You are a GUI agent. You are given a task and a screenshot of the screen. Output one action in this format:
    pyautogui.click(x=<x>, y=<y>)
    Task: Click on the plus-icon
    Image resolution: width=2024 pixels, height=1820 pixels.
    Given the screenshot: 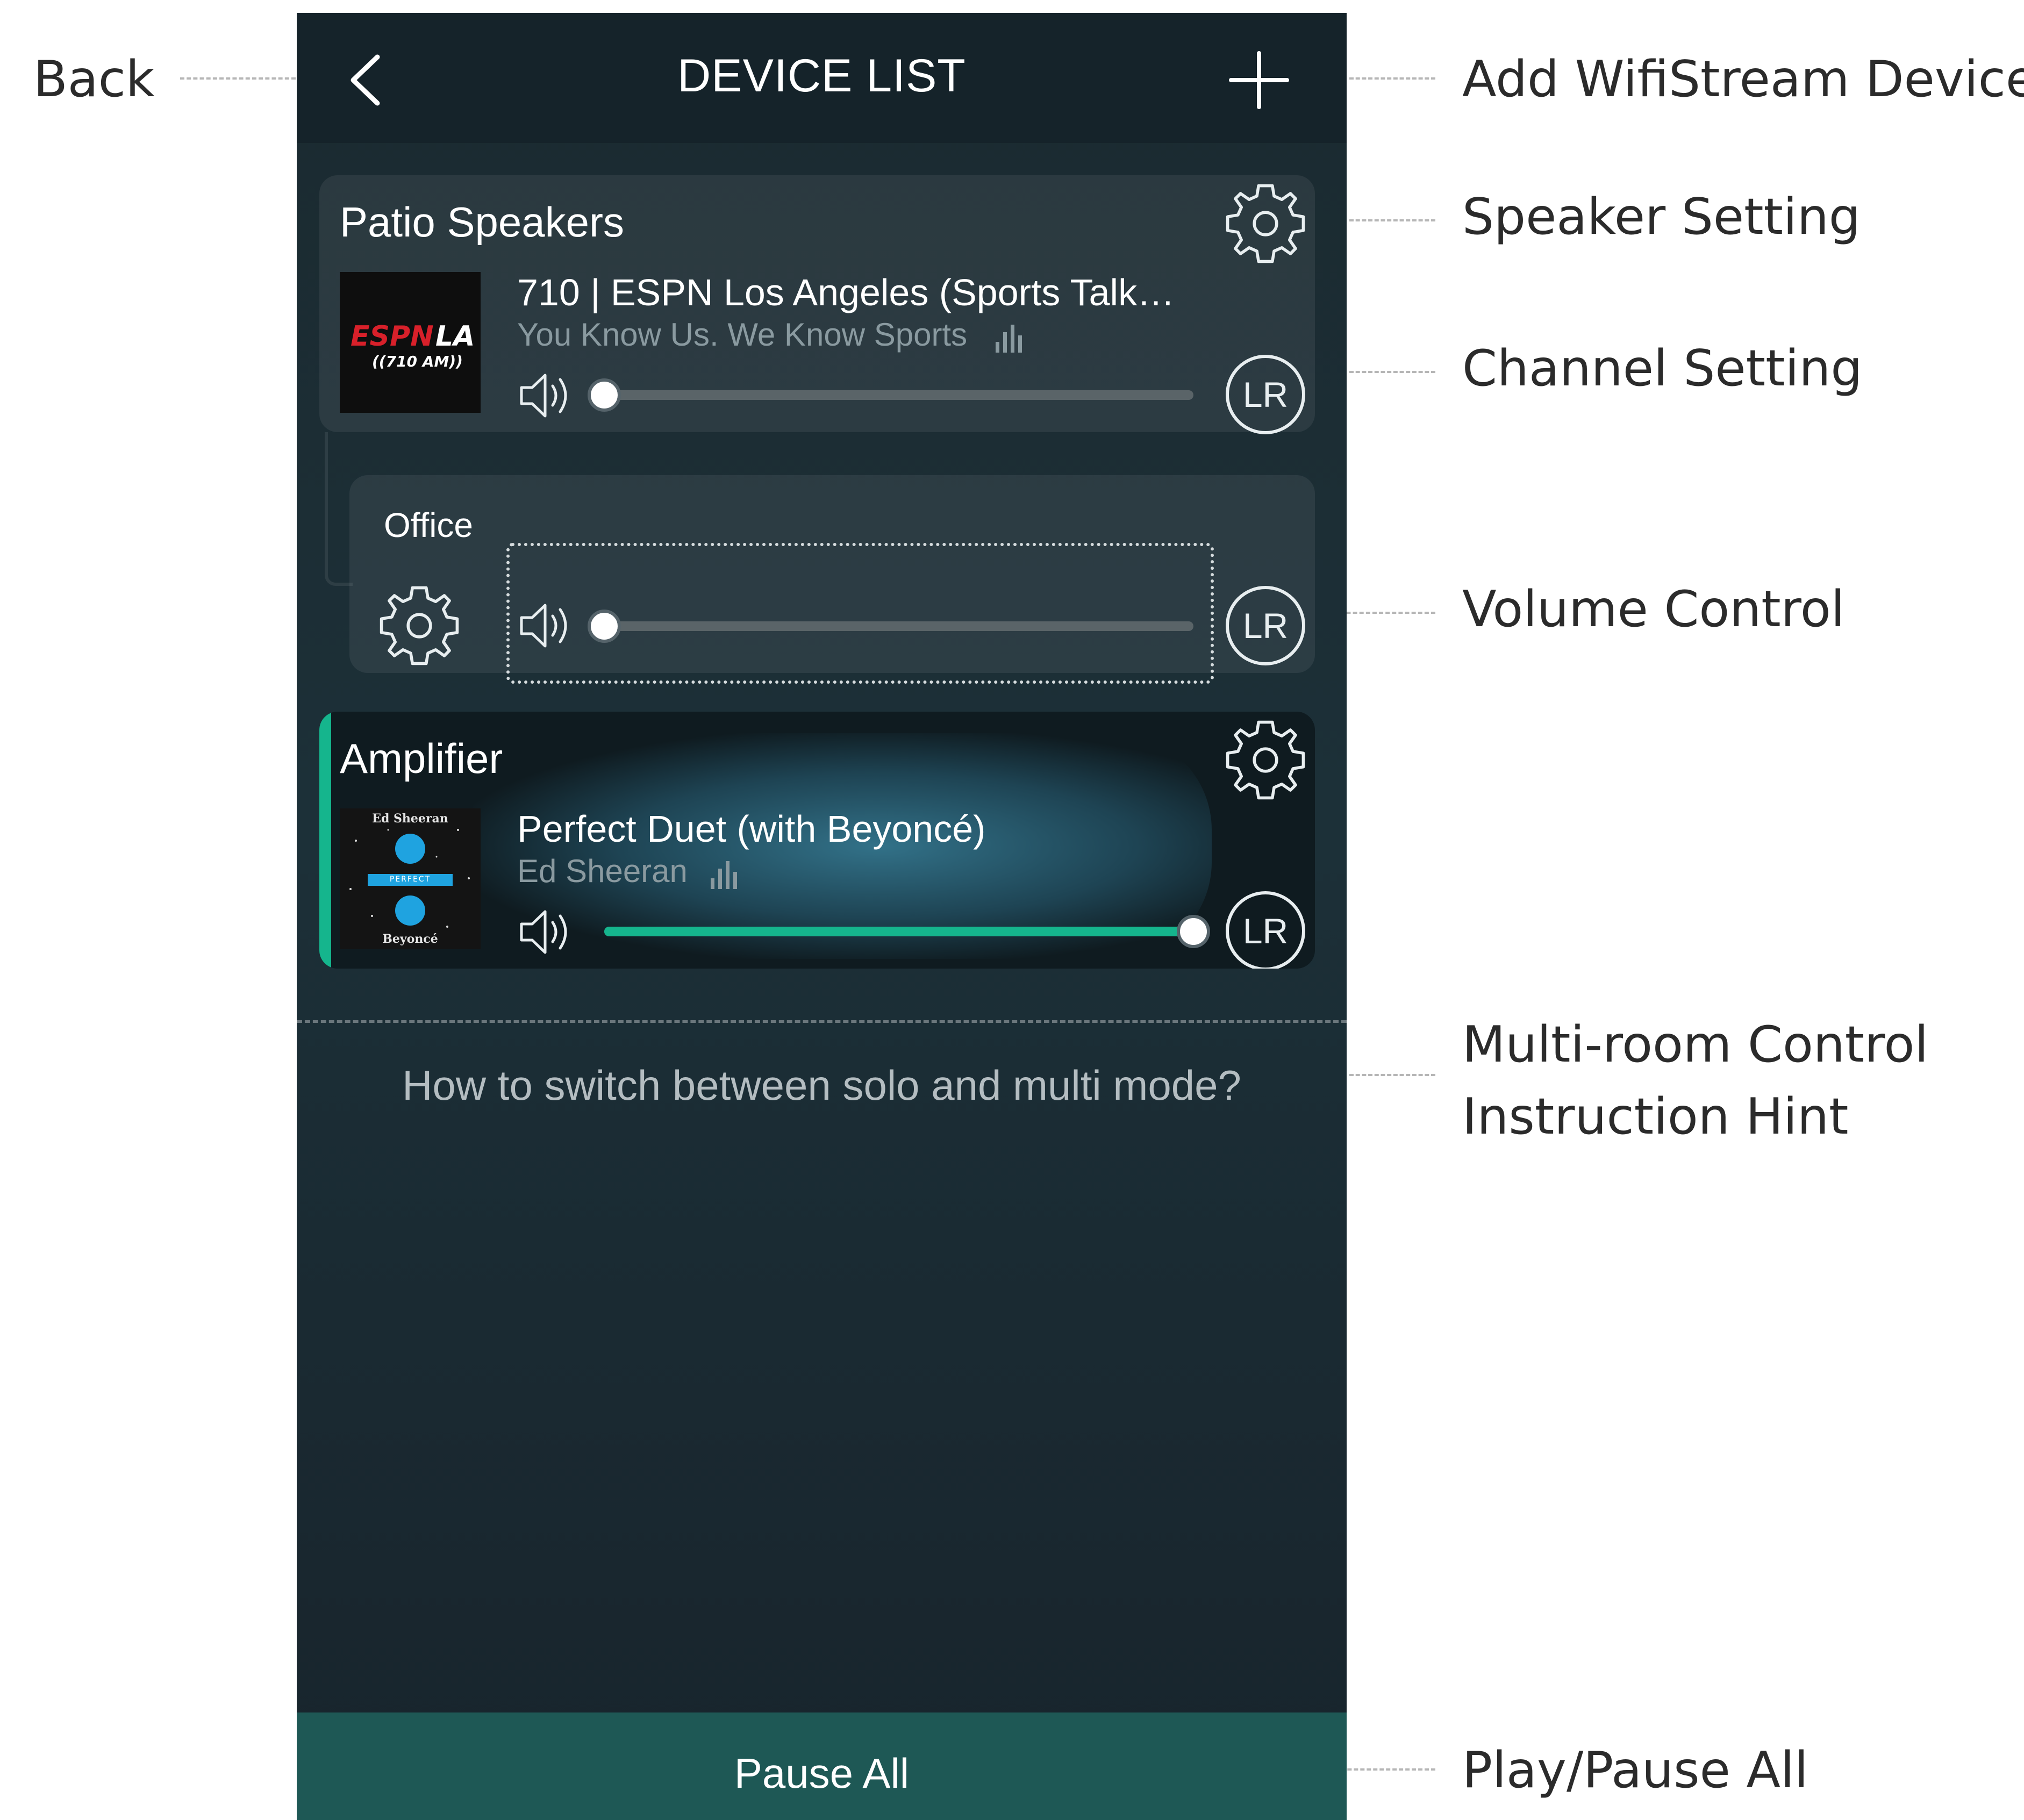 What is the action you would take?
    pyautogui.click(x=1259, y=80)
    